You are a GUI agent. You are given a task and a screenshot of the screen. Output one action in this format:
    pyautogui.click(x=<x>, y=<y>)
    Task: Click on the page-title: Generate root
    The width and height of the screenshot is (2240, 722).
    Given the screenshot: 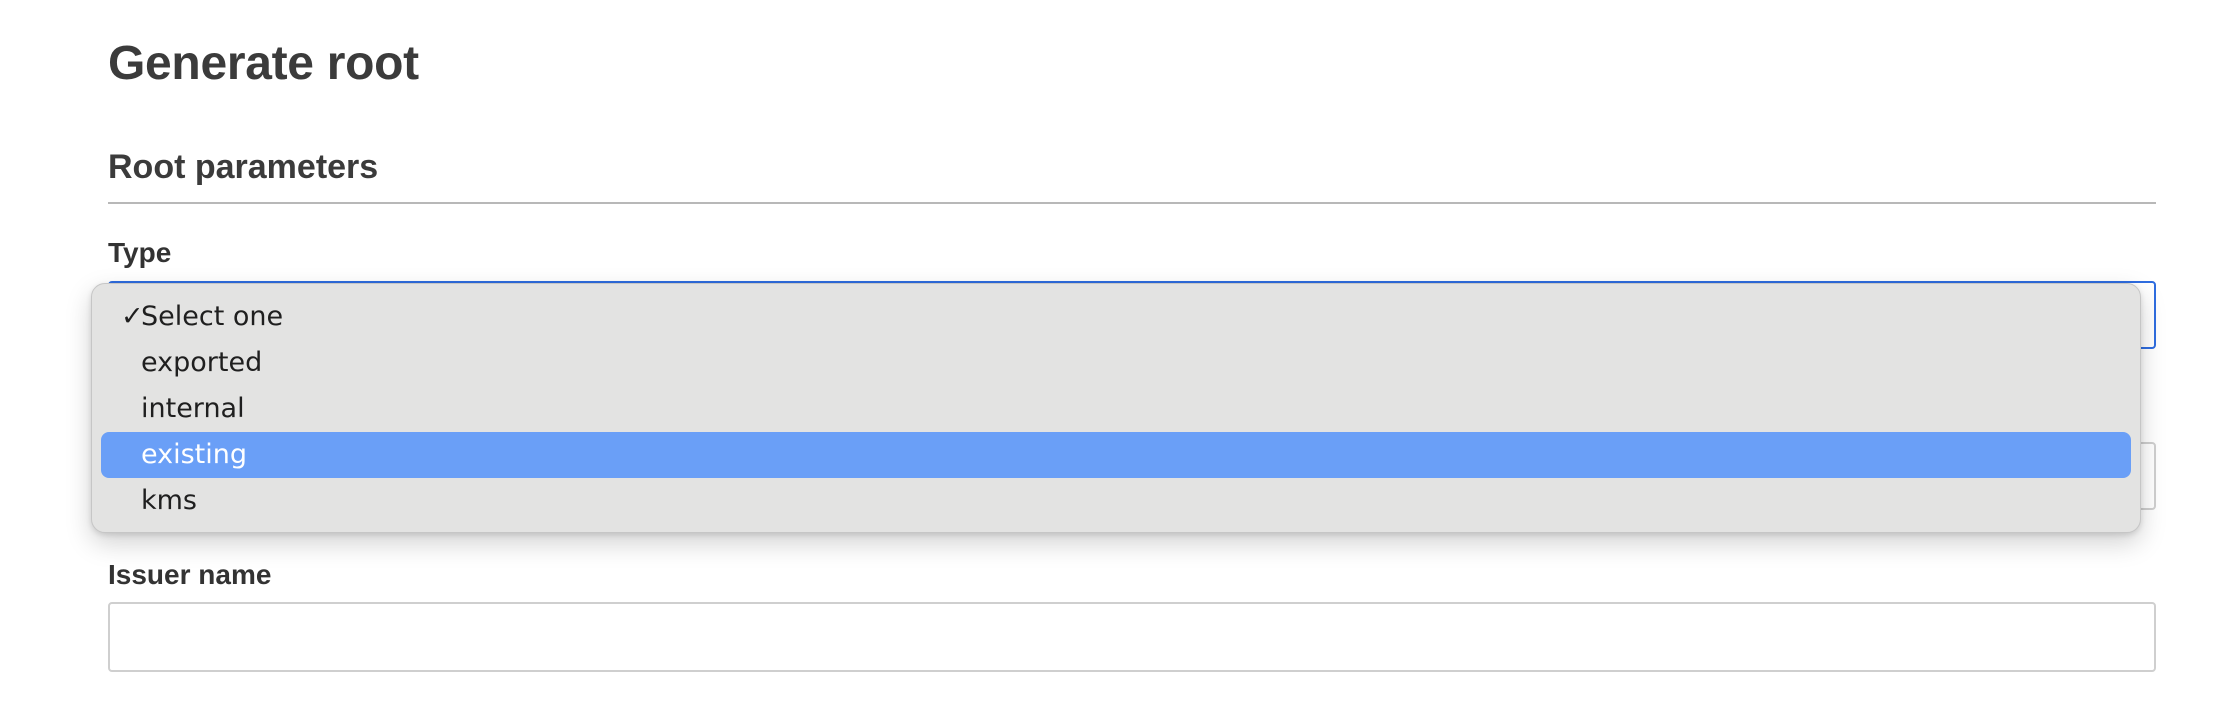 What is the action you would take?
    pyautogui.click(x=263, y=63)
    